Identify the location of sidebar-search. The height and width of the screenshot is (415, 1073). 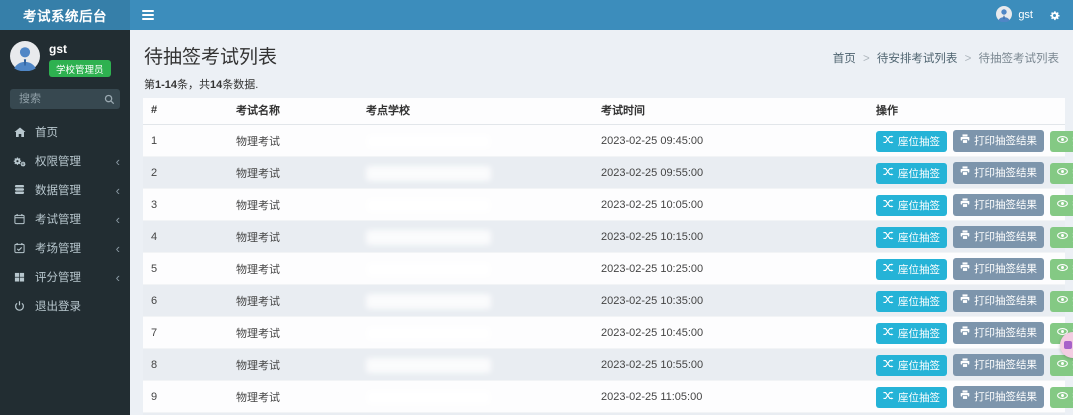
(65, 99).